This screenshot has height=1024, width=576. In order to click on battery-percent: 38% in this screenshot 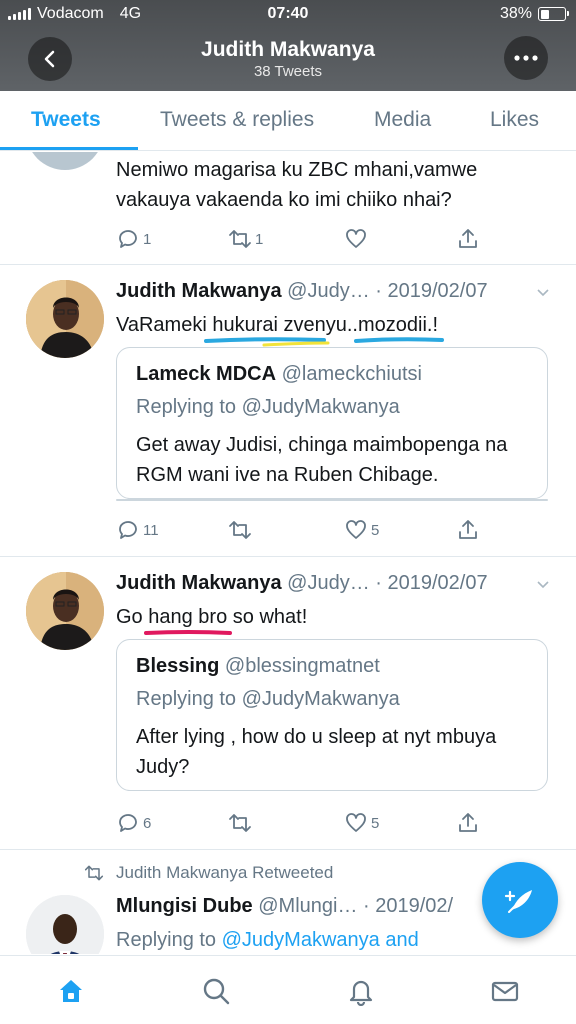, I will do `click(515, 13)`.